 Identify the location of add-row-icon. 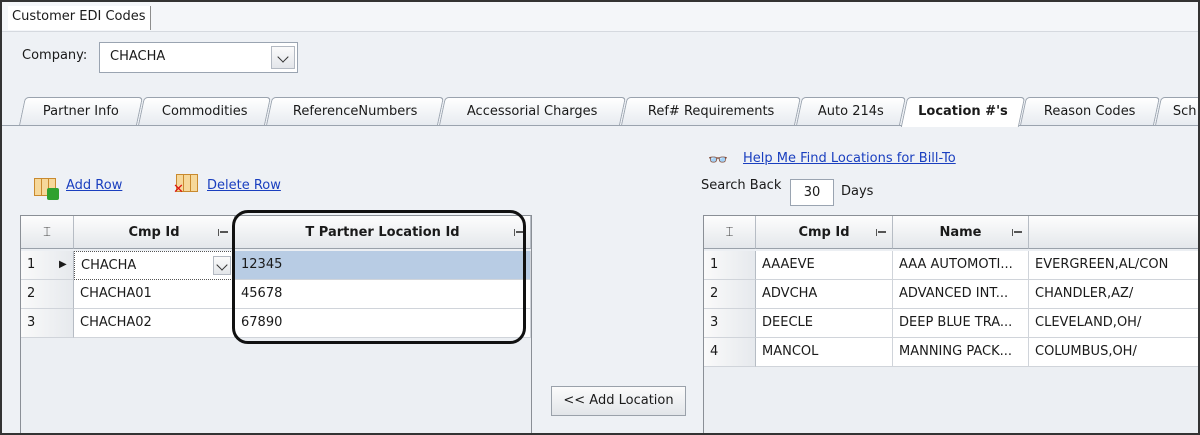
(46, 189).